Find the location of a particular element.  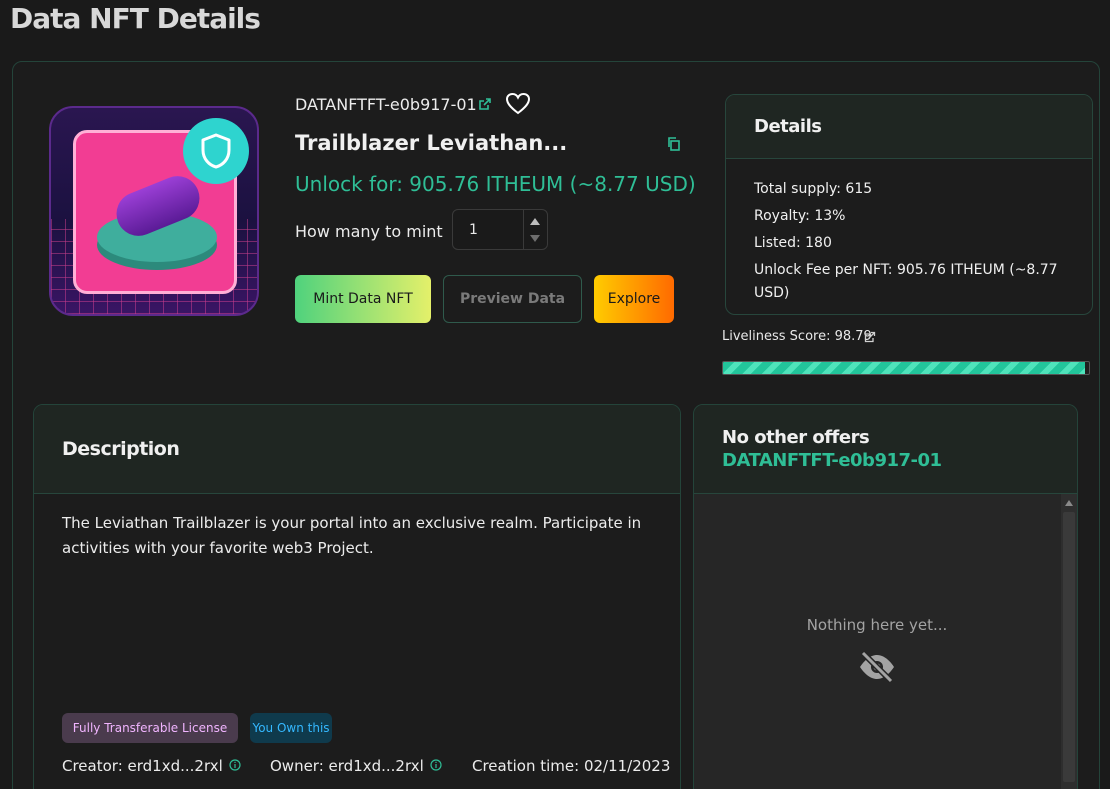

nft-image is located at coordinates (154, 211).